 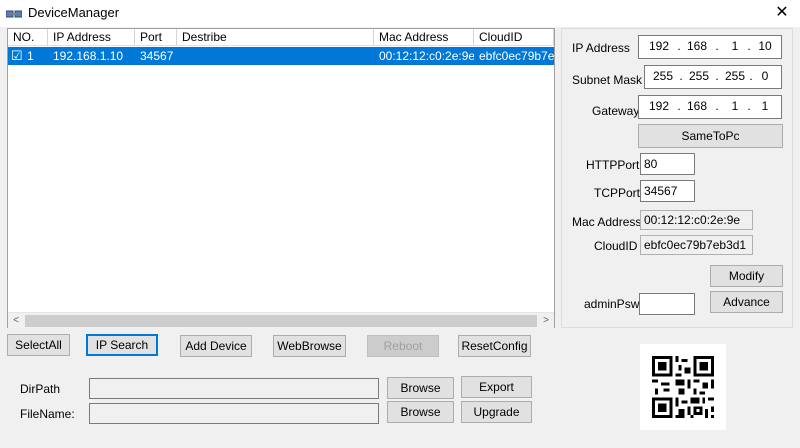 What do you see at coordinates (683, 387) in the screenshot?
I see `qr-code-icon` at bounding box center [683, 387].